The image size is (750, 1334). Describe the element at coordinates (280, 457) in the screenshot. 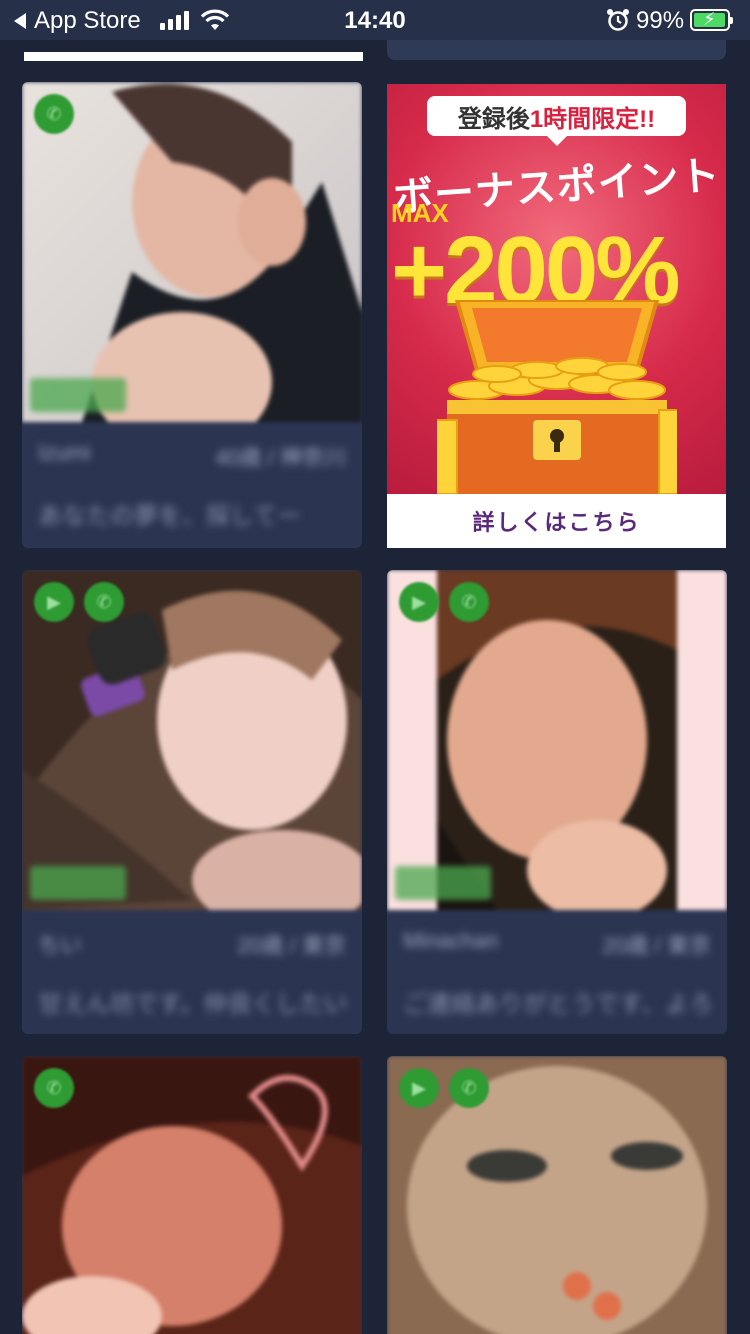

I see `user-age-location: 40歳 / 神奈川` at that location.